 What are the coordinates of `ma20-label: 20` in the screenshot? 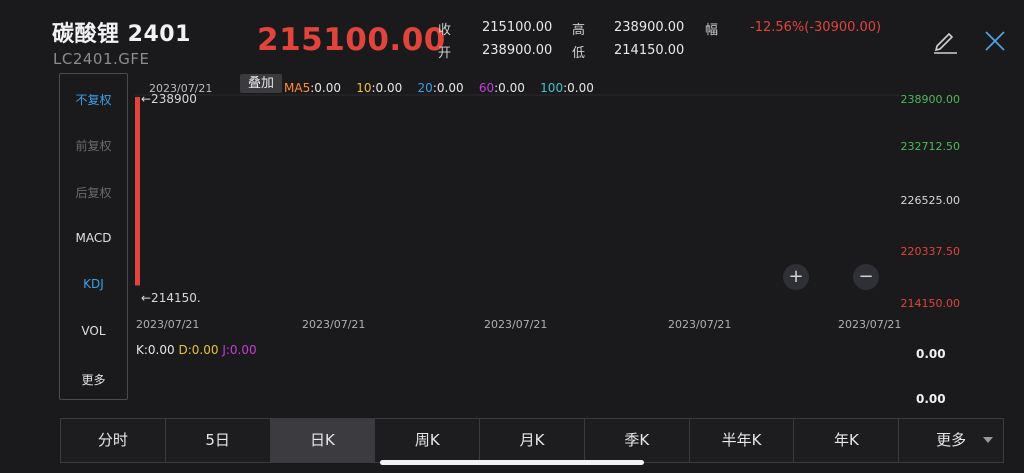 It's located at (425, 88).